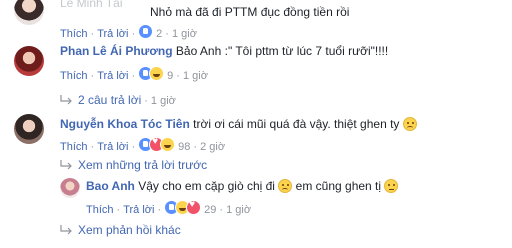 Image resolution: width=512 pixels, height=248 pixels. What do you see at coordinates (391, 186) in the screenshot?
I see `disappointed-face-emoji-icon` at bounding box center [391, 186].